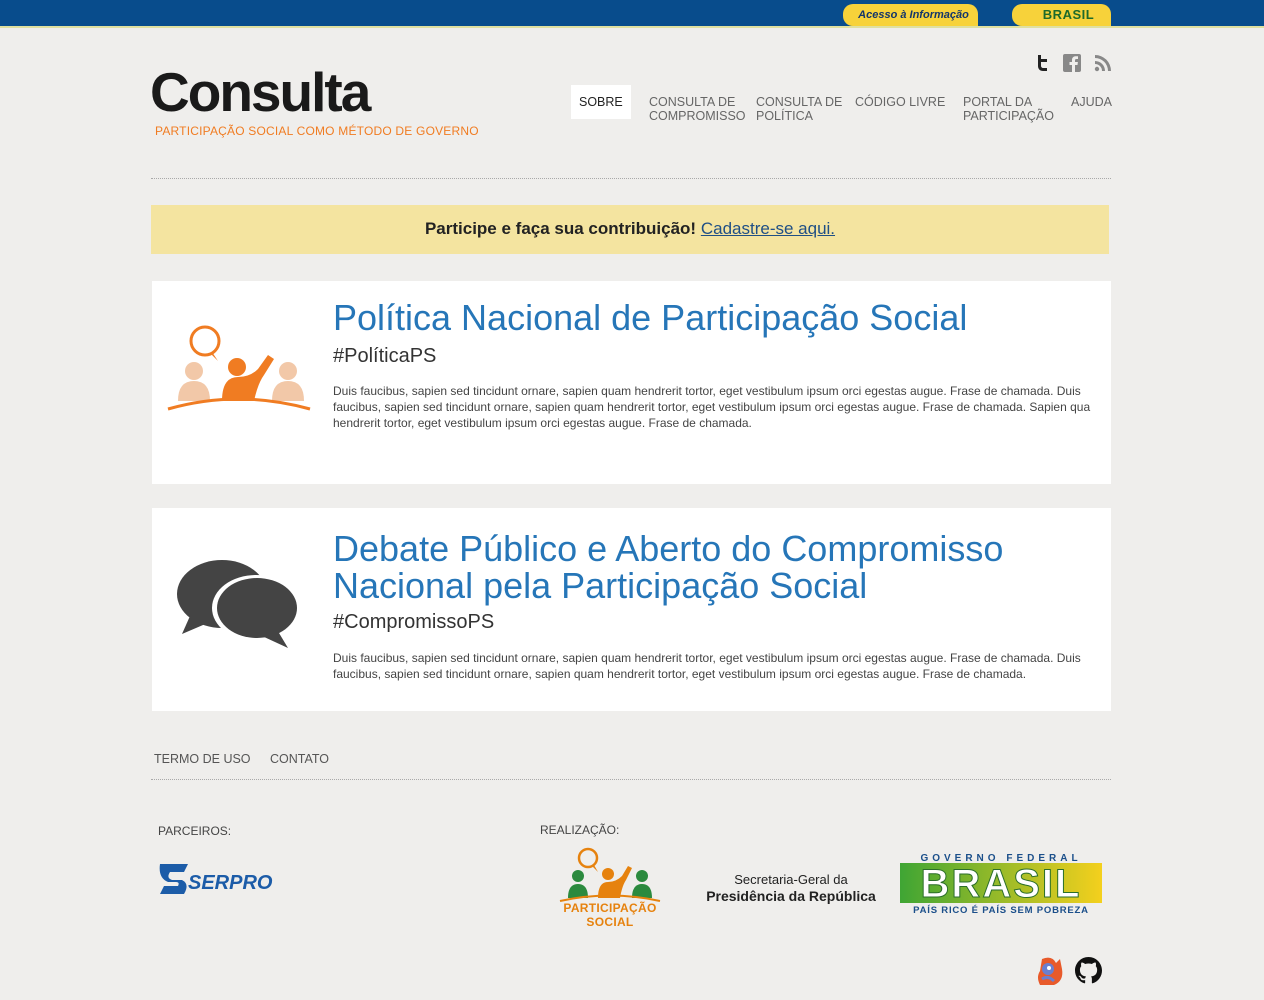  What do you see at coordinates (610, 887) in the screenshot?
I see `participacao-social-logo: PARTICIPAÇÃO SOCIAL` at bounding box center [610, 887].